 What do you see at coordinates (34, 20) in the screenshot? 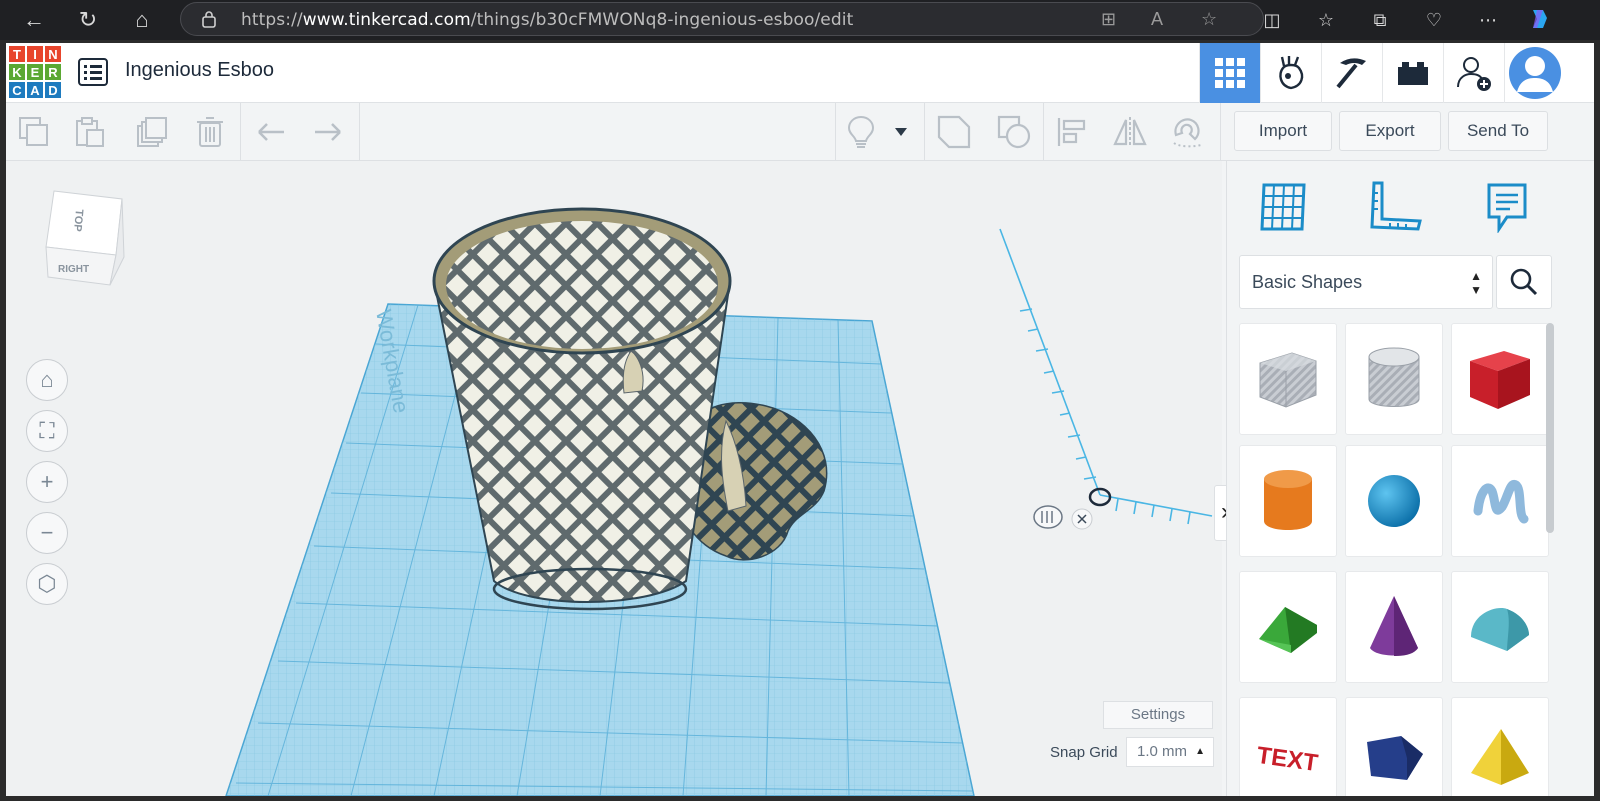
I see `back-icon: ←` at bounding box center [34, 20].